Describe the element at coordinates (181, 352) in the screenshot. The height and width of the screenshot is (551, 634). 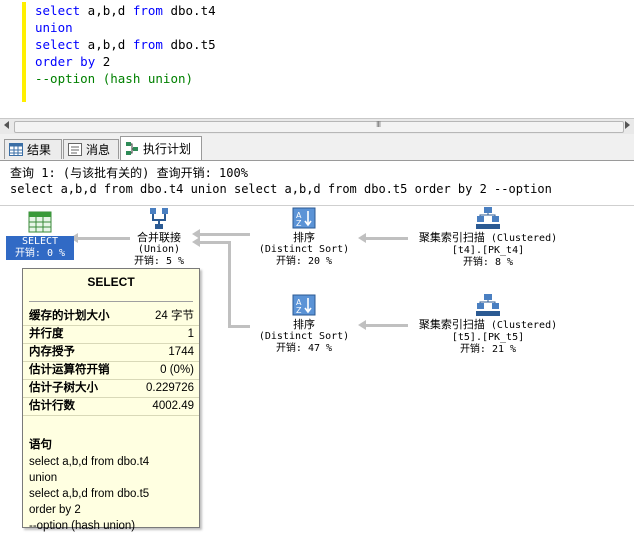
I see `tooltip-property-value: 1744` at that location.